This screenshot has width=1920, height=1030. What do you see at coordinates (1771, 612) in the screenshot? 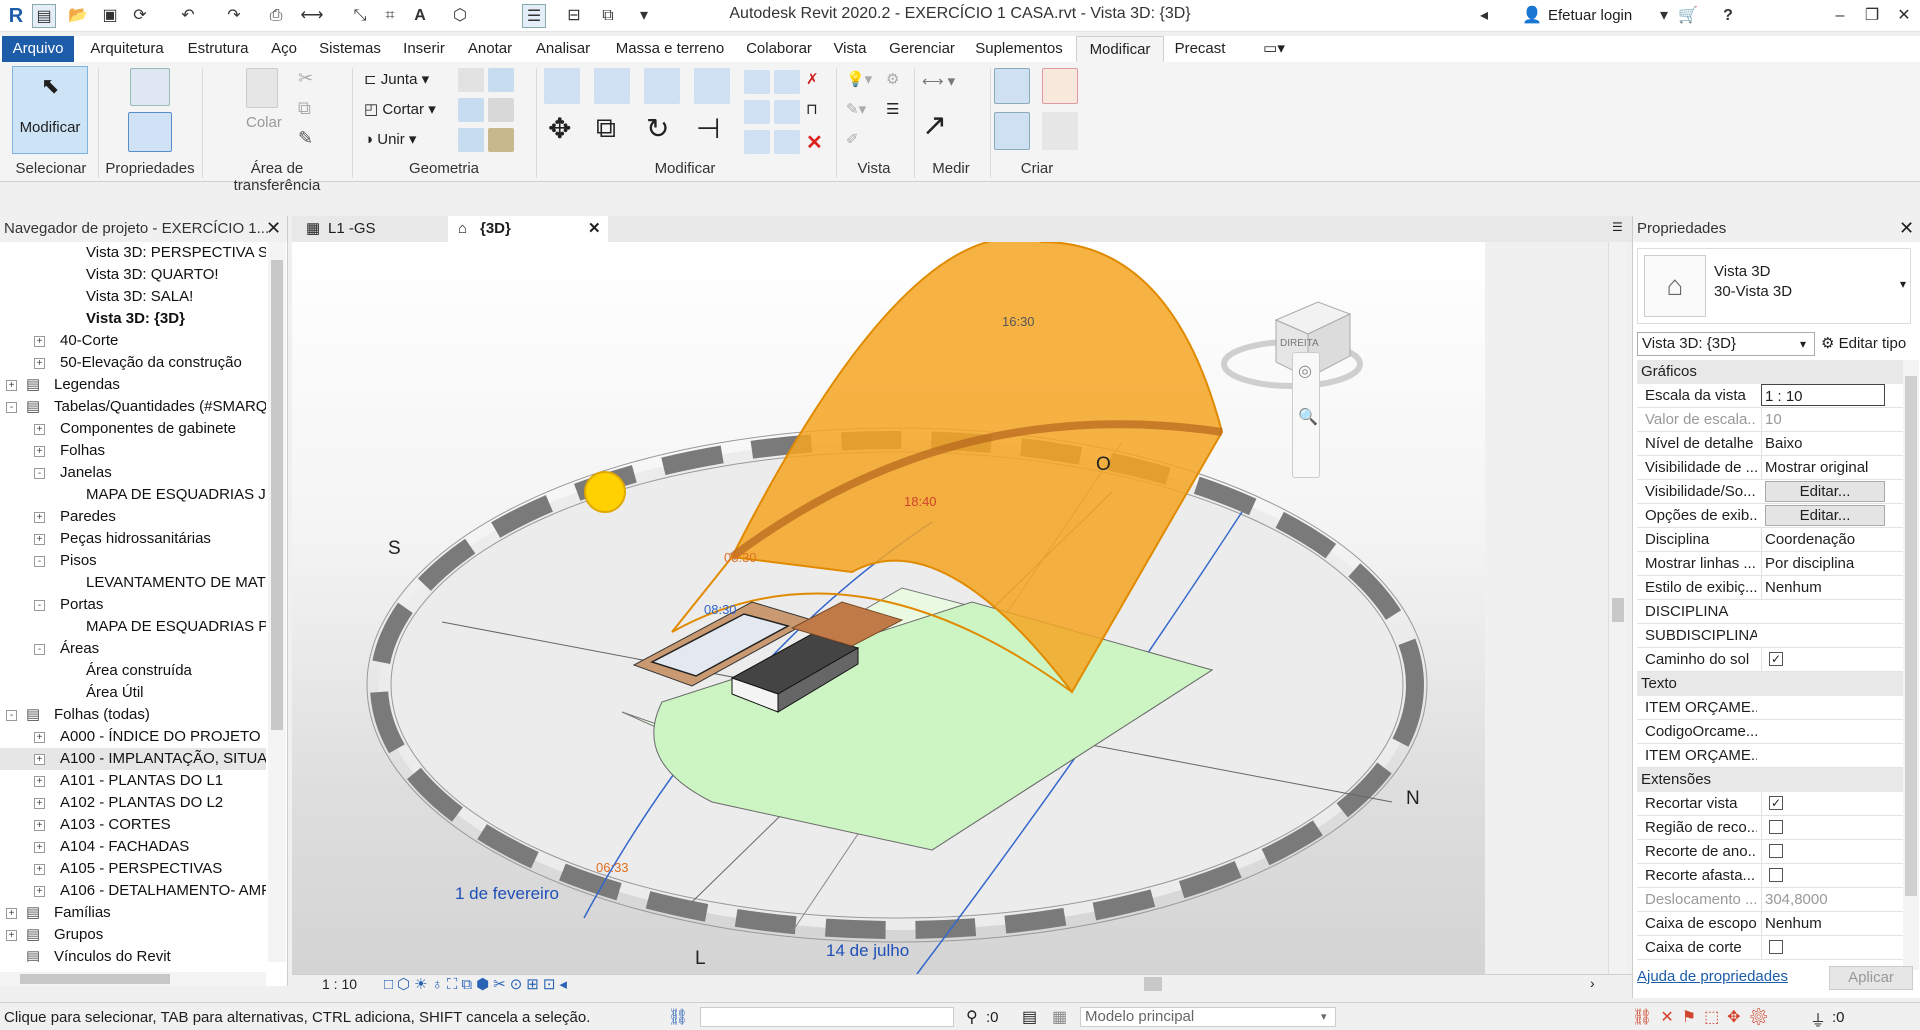
I see `property-row: DISCIPLINA` at bounding box center [1771, 612].